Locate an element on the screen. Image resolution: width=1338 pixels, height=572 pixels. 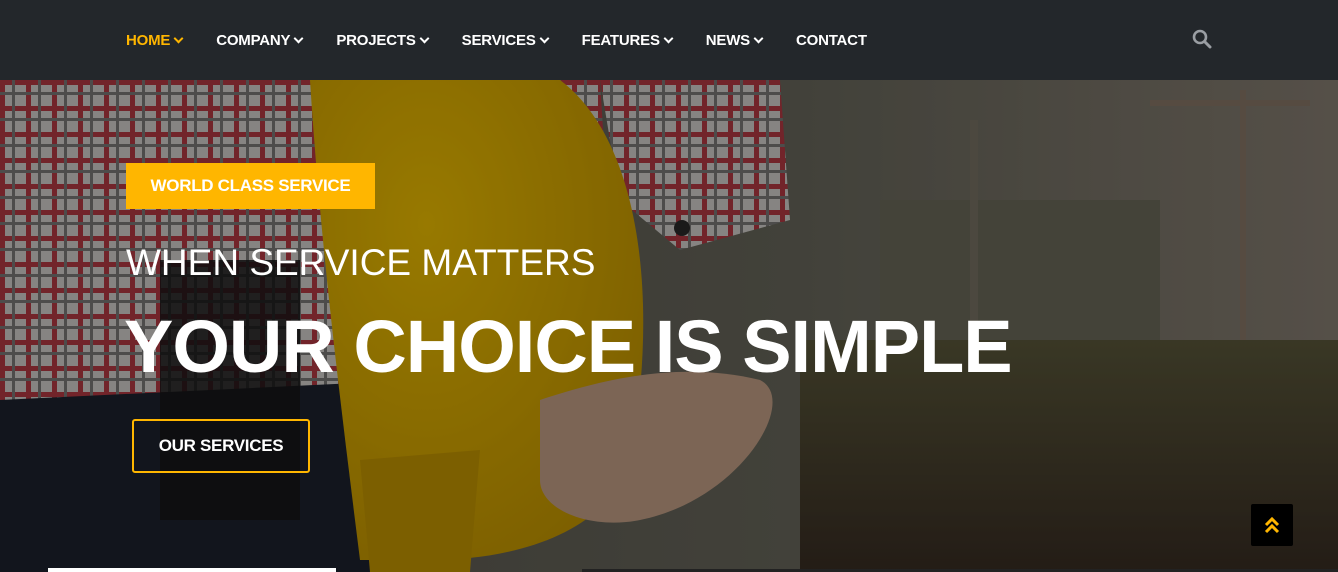
nav-item-company: COMPANY is located at coordinates (260, 40).